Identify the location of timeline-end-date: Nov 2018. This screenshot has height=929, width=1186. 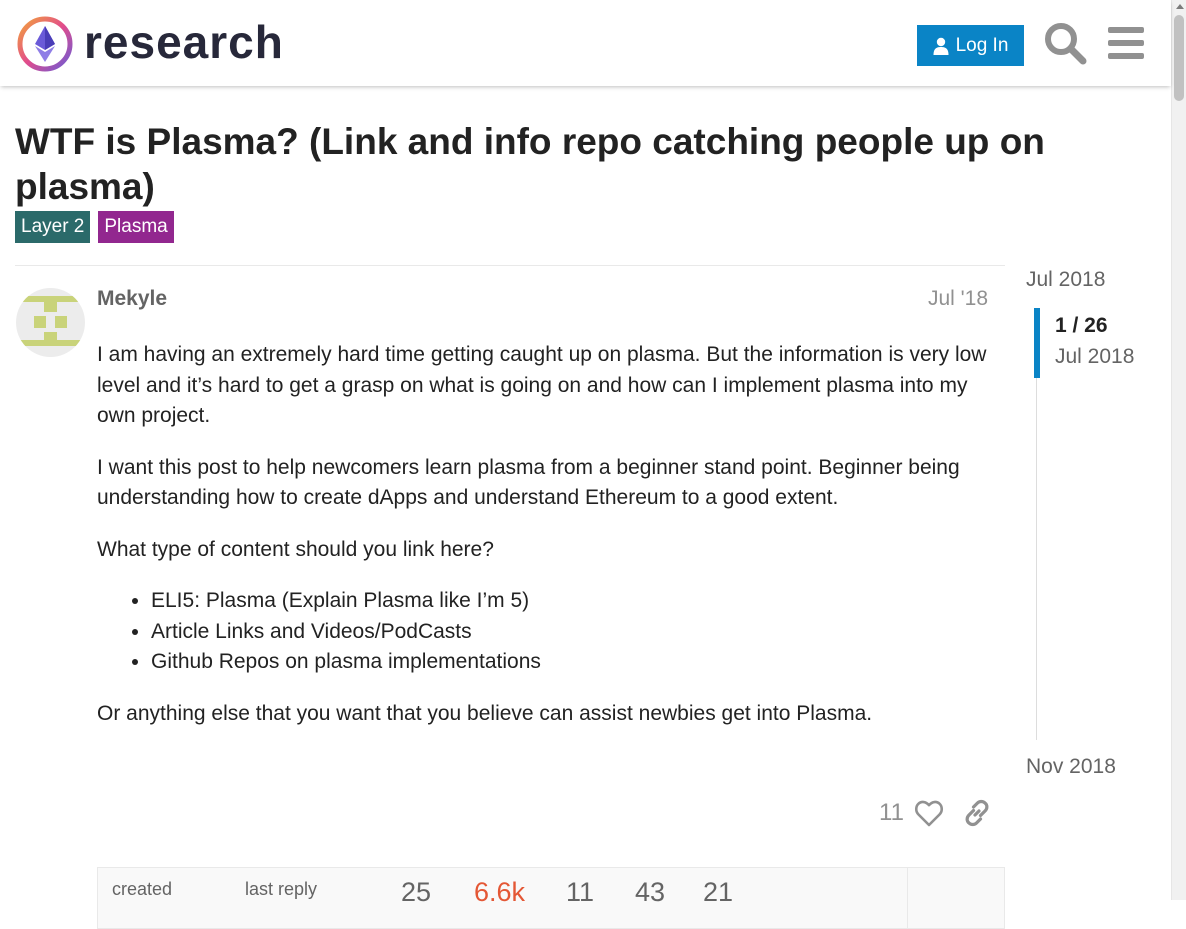
(1071, 767).